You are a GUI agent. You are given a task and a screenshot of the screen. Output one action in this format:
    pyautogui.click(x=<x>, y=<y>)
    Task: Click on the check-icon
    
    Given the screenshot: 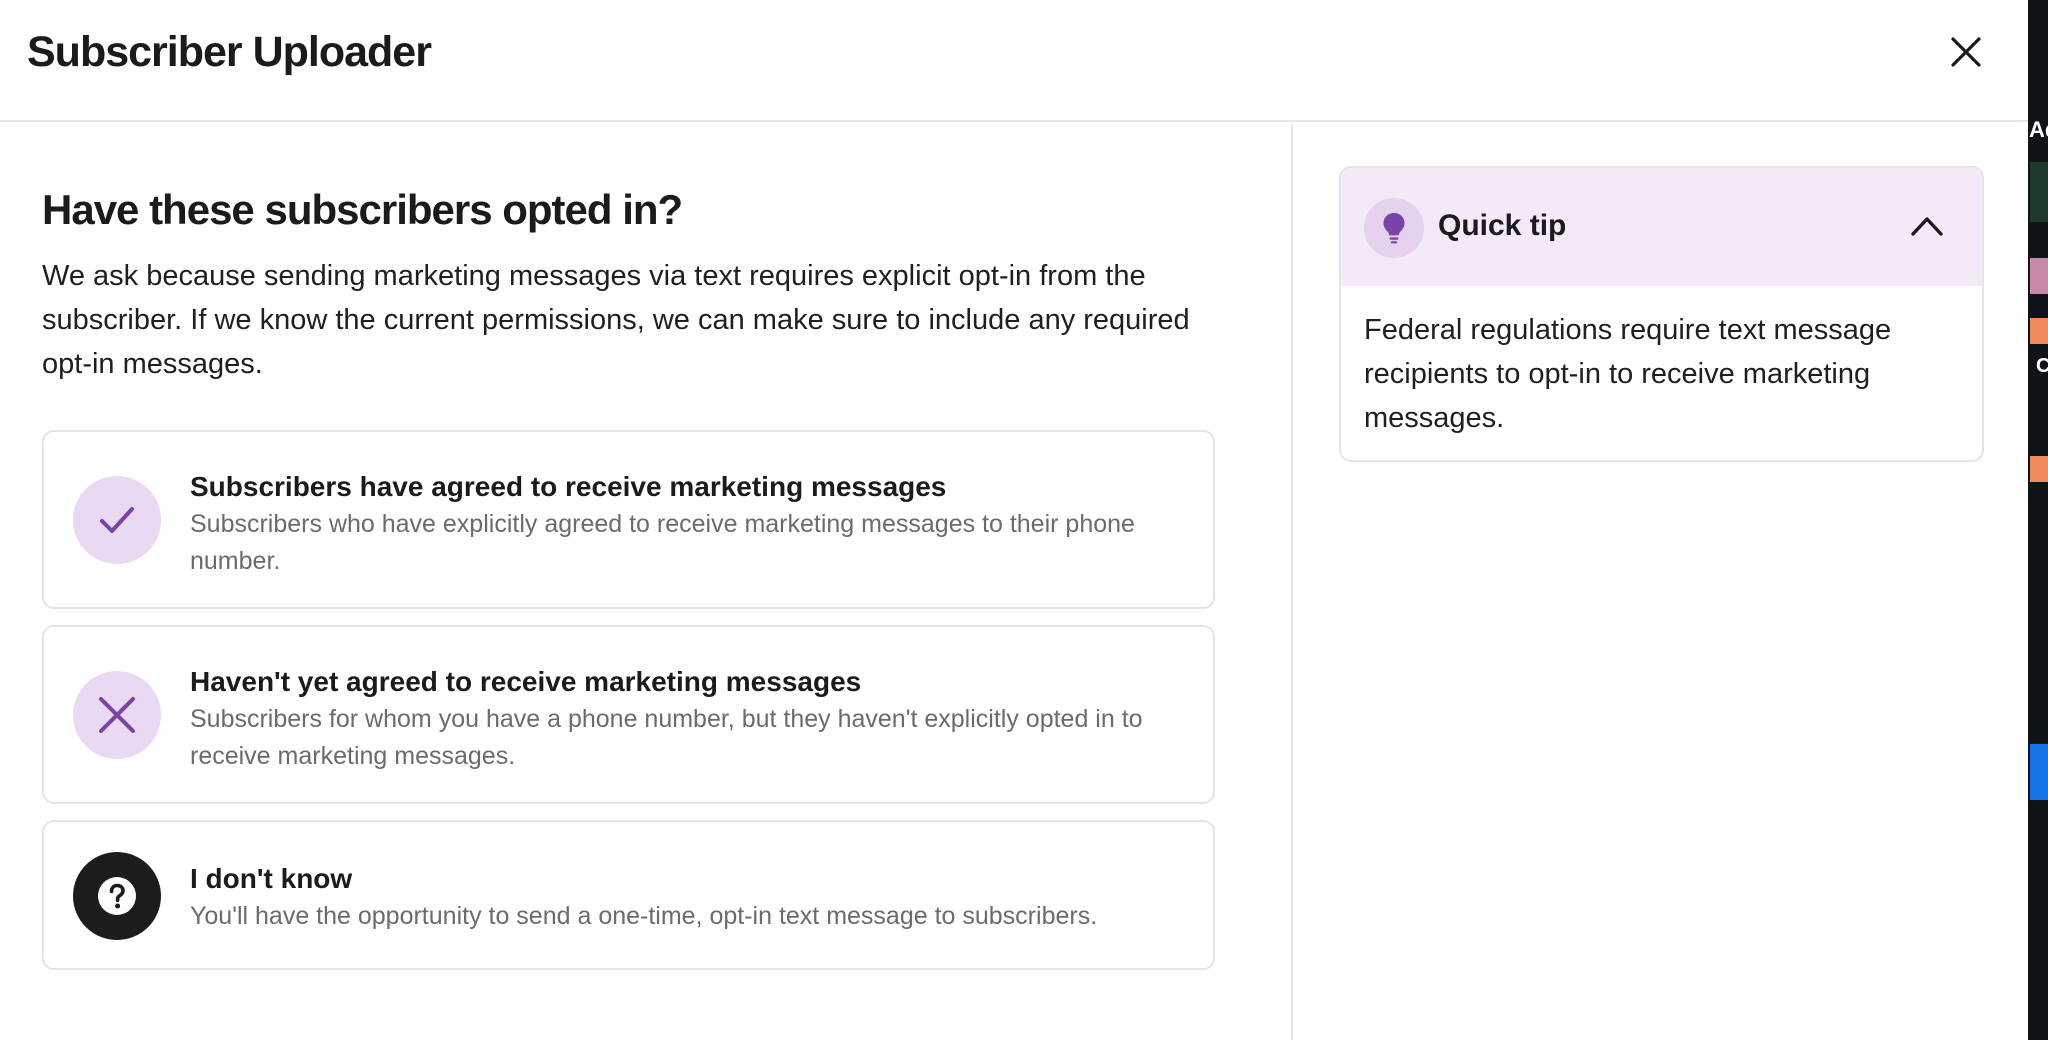 What is the action you would take?
    pyautogui.click(x=117, y=520)
    